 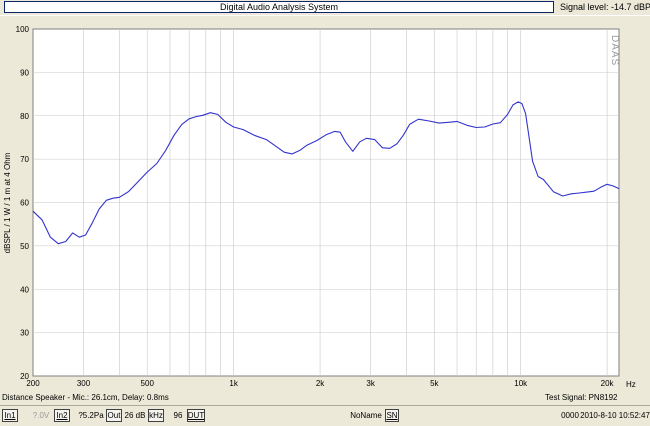 What do you see at coordinates (148, 383) in the screenshot?
I see `x-tick-label: 500` at bounding box center [148, 383].